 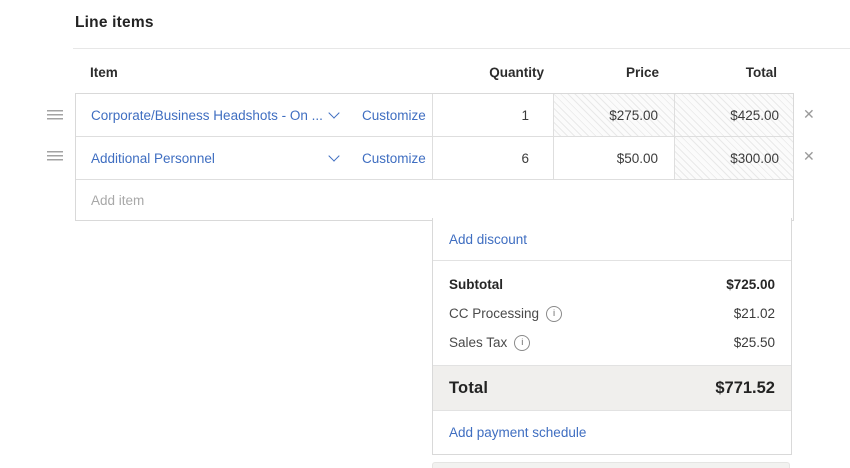 What do you see at coordinates (434, 200) in the screenshot?
I see `add-item-input: Add item` at bounding box center [434, 200].